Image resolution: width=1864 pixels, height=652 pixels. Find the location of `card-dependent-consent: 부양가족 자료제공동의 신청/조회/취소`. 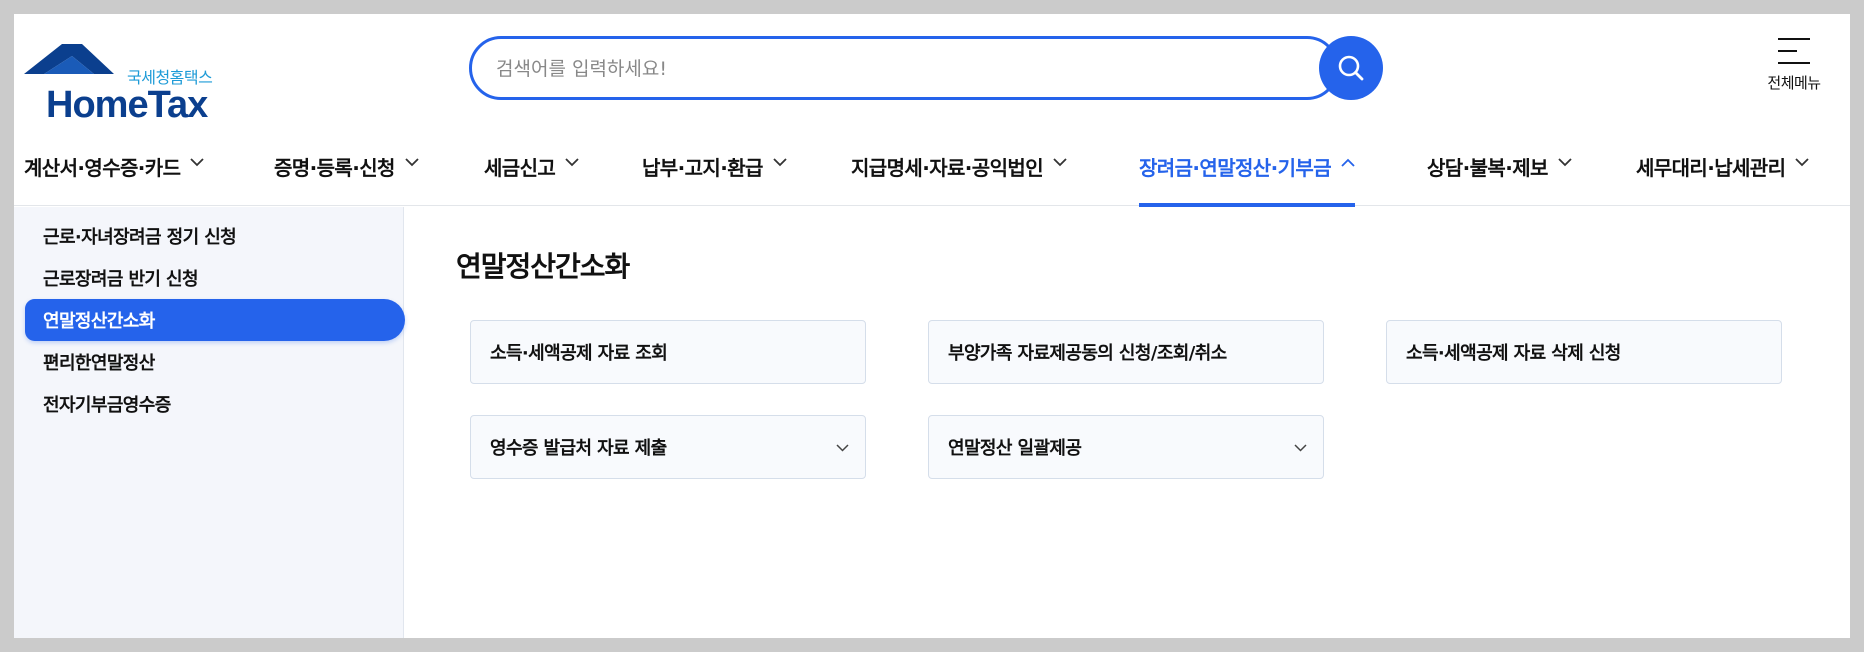

card-dependent-consent: 부양가족 자료제공동의 신청/조회/취소 is located at coordinates (1126, 352).